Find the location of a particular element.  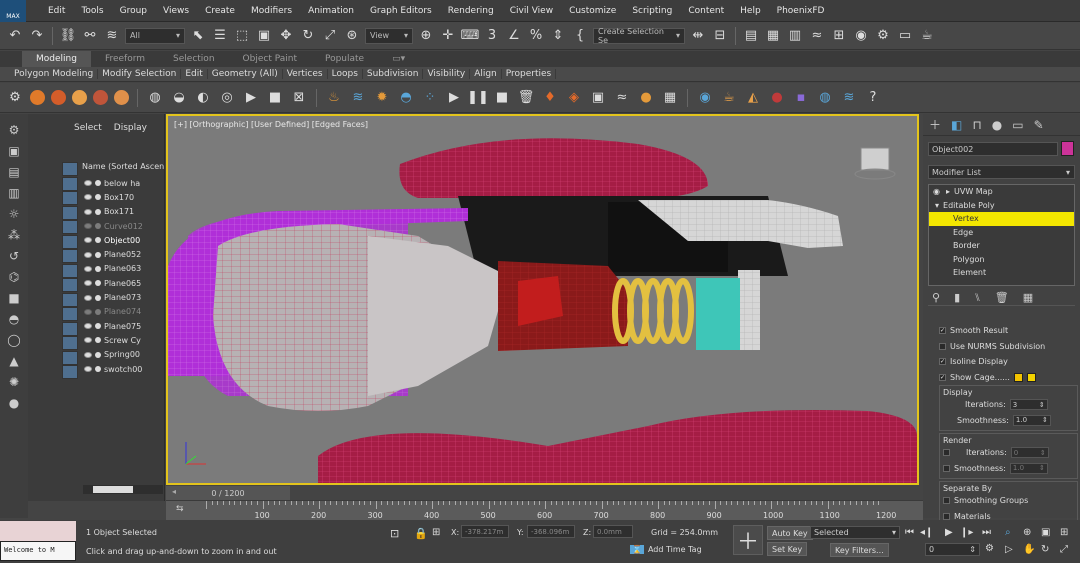

modifier-list-dropdown: Modifier List ▾ is located at coordinates (1001, 172).